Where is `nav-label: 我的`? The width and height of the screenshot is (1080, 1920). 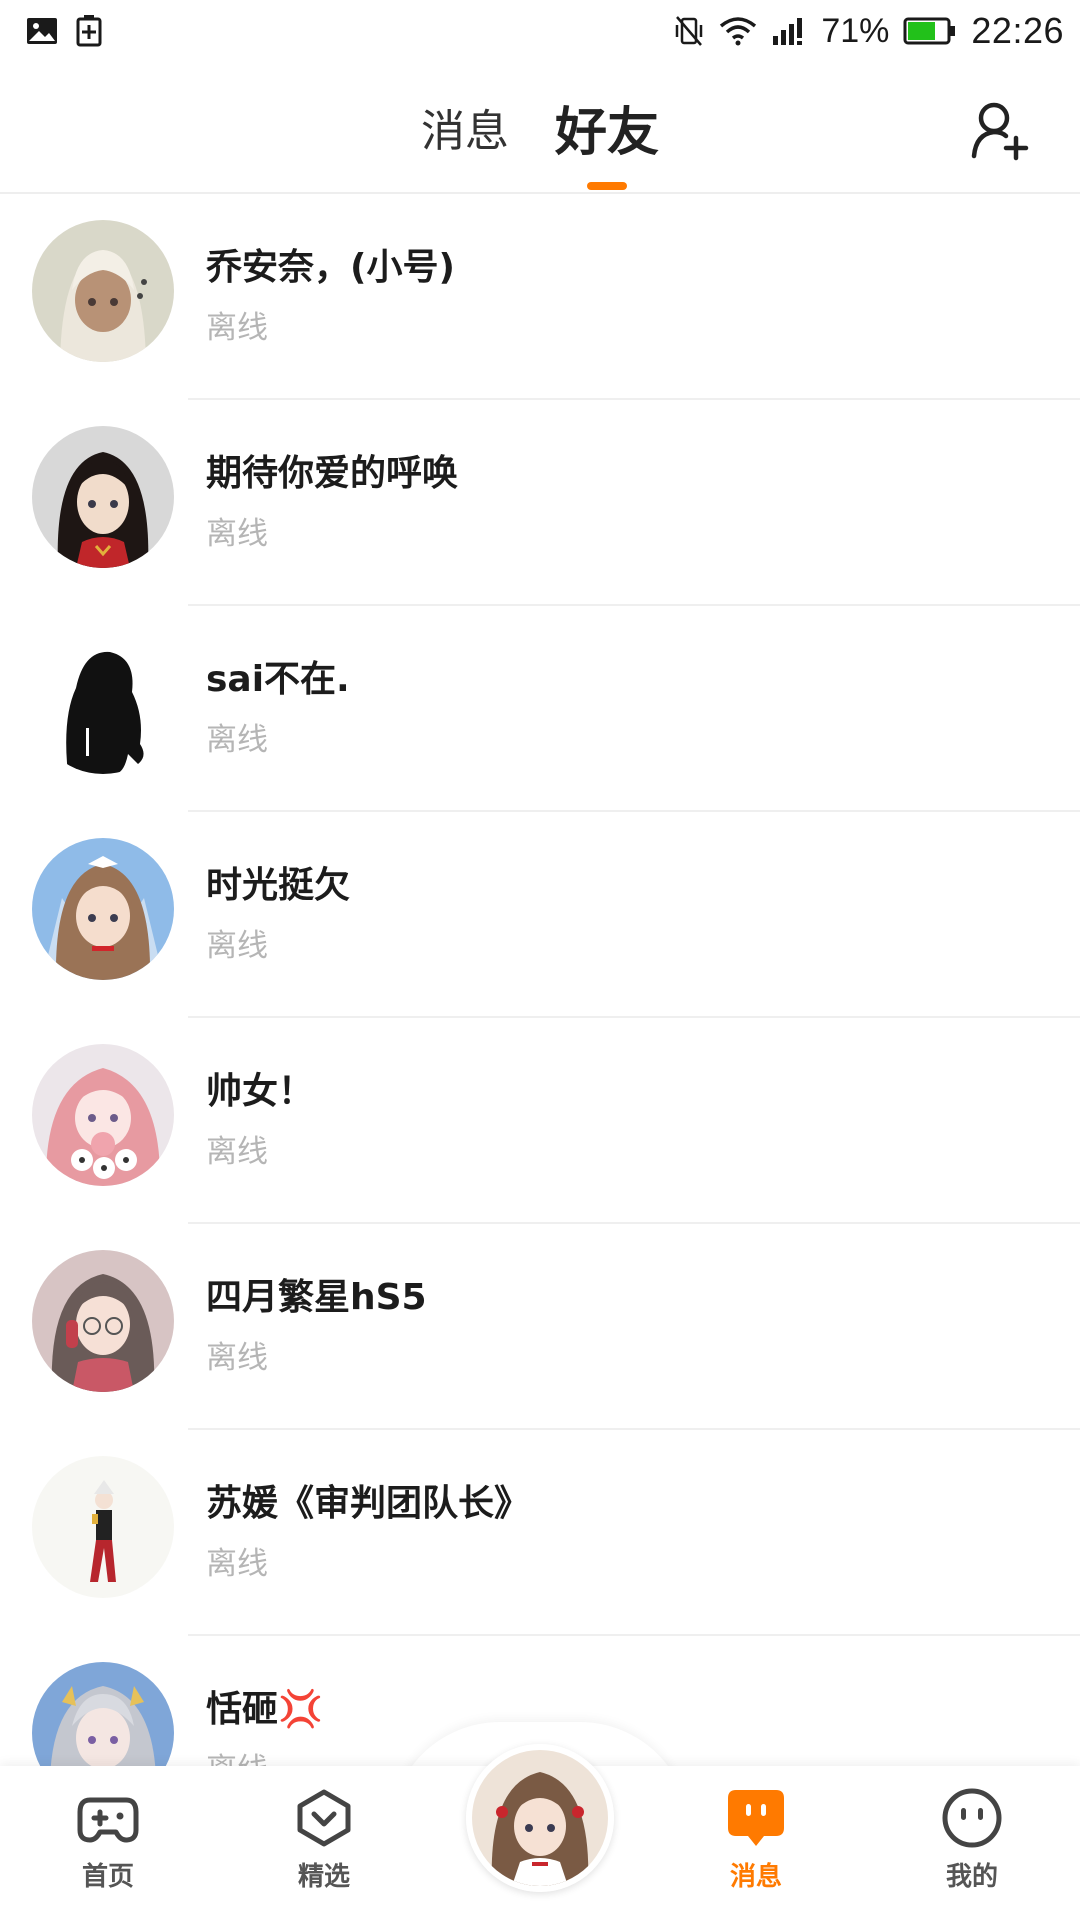
nav-label: 我的 is located at coordinates (971, 1877).